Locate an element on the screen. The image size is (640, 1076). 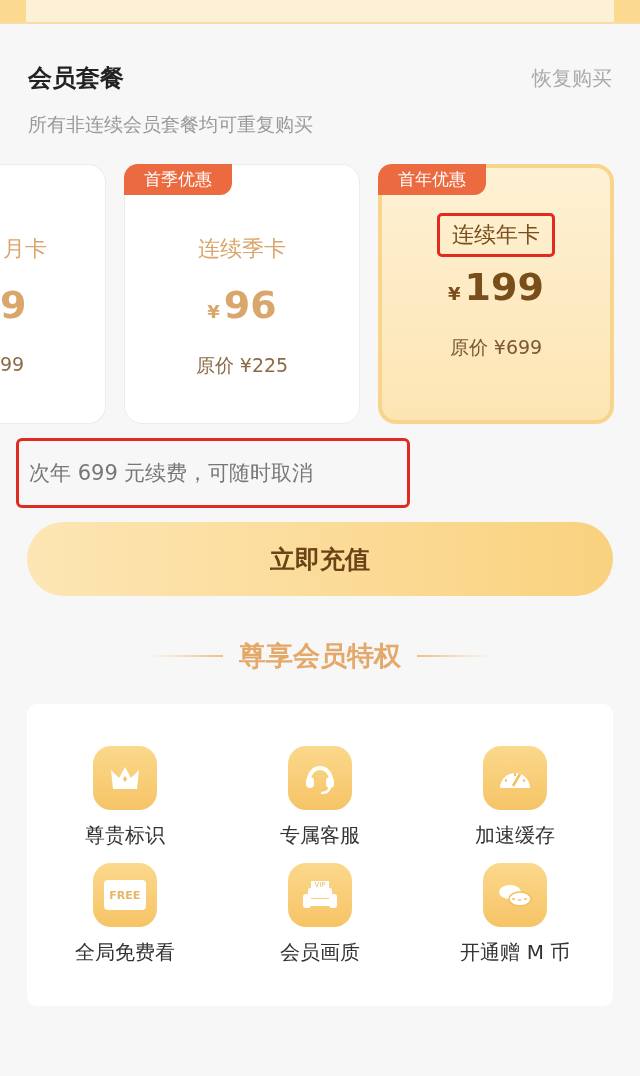
plan-card: 首年优惠 连续年卡 ¥199 原价 ¥699 is located at coordinates (496, 294).